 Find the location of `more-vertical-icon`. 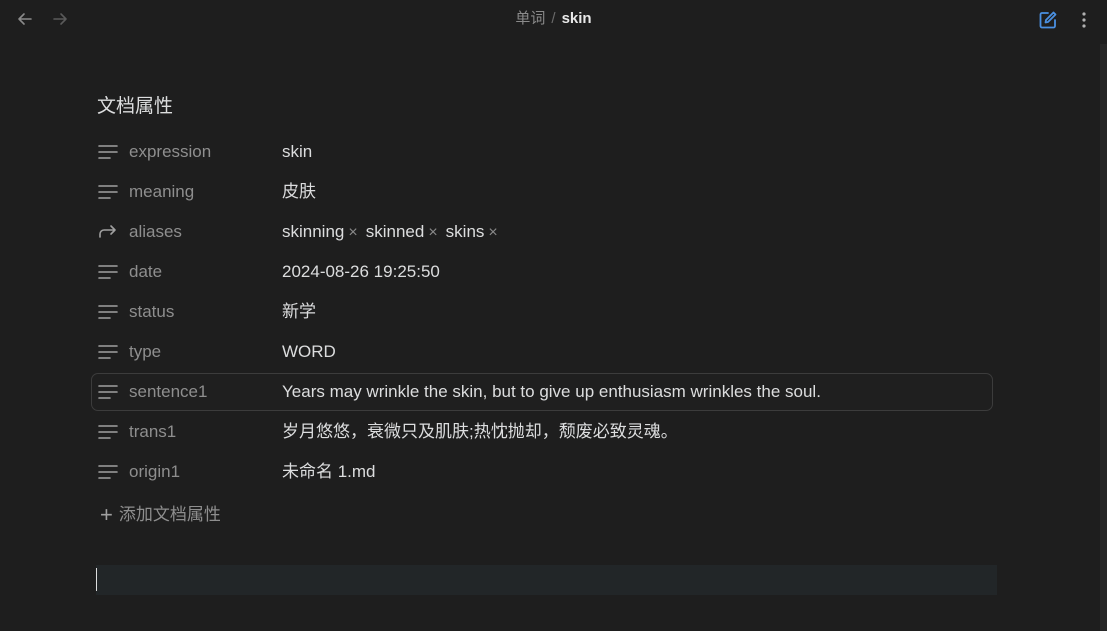

more-vertical-icon is located at coordinates (1084, 20).